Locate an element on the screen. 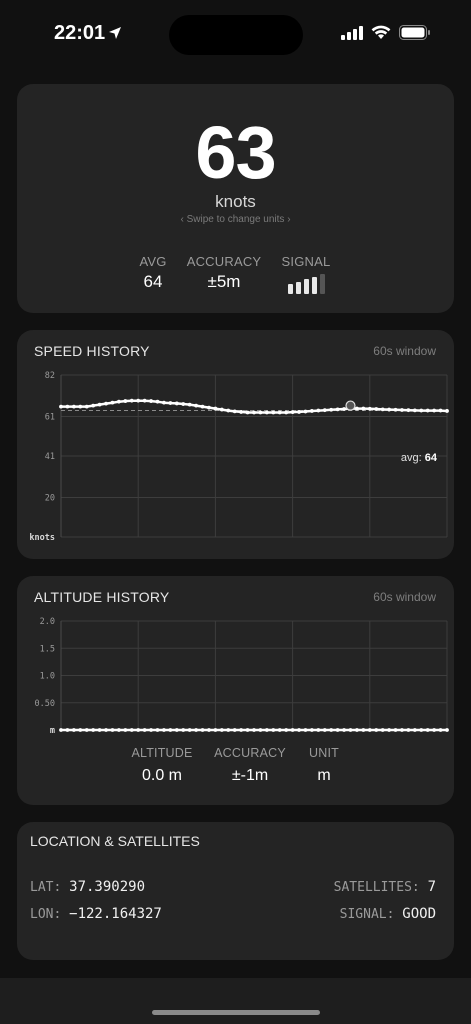  longitude-value: −122.164327 is located at coordinates (115, 914).